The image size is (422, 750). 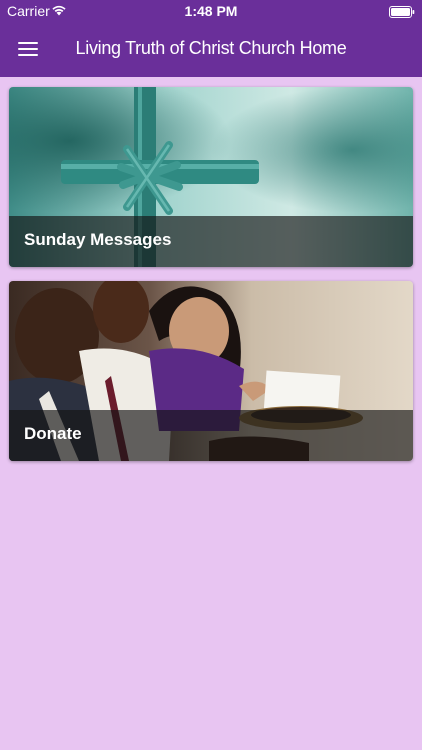 I want to click on page-title: Living Truth of Christ Church Home, so click(x=211, y=48).